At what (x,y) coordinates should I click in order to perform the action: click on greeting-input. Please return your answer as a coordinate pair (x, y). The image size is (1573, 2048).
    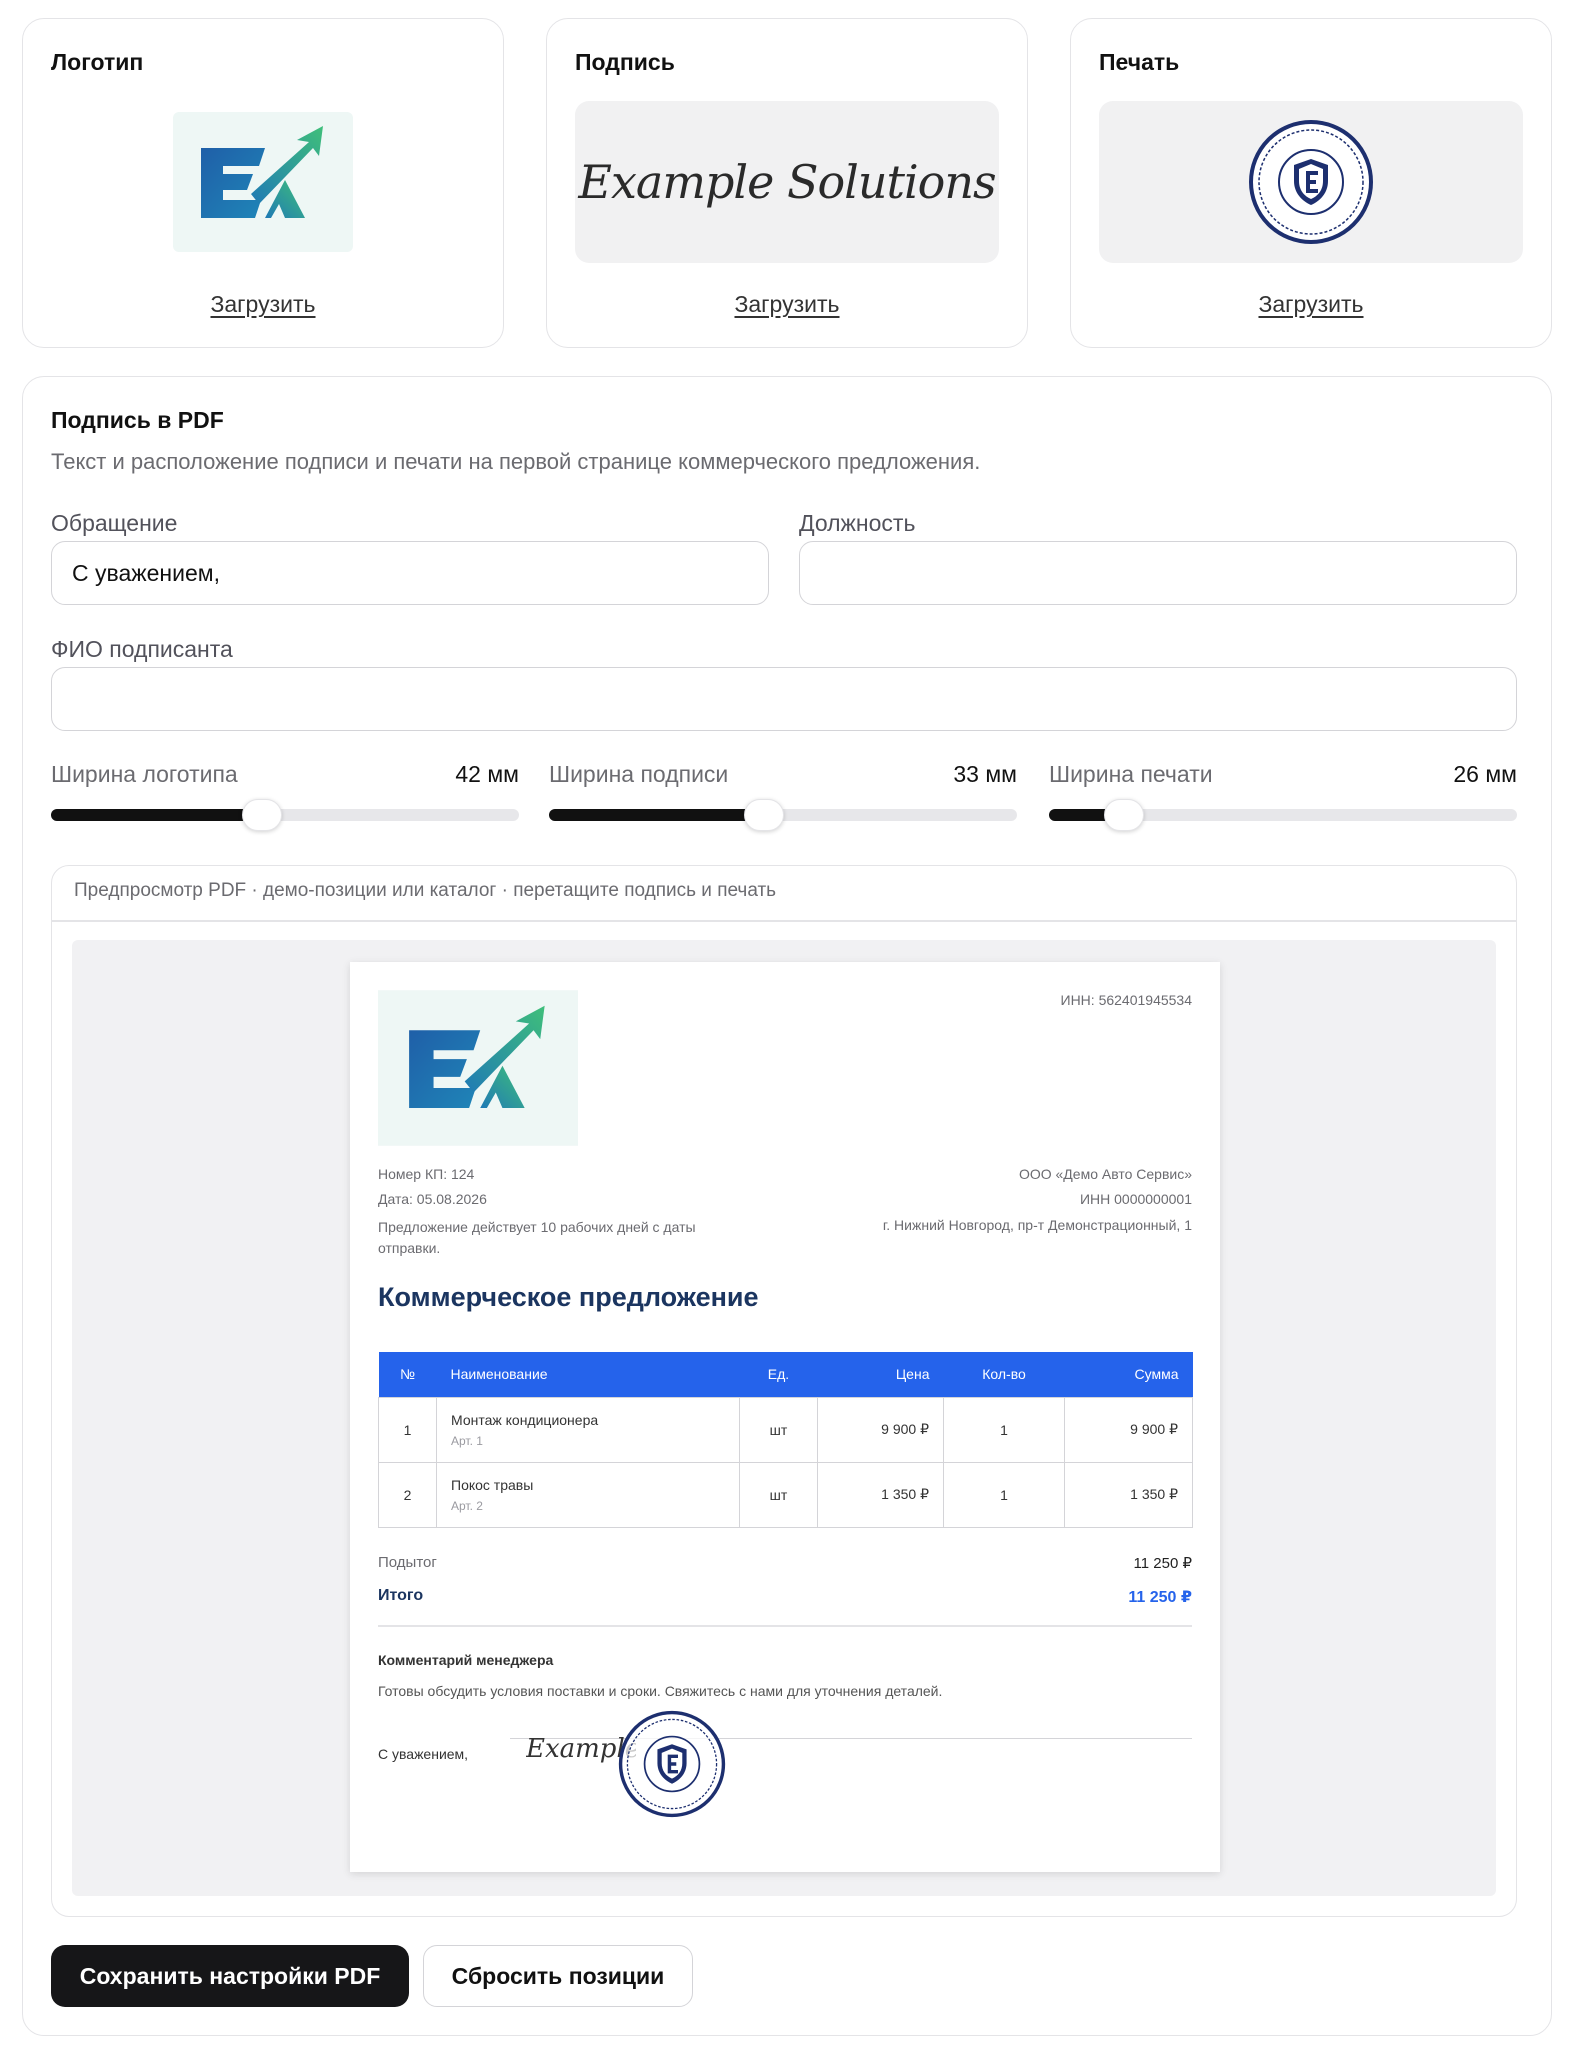
    Looking at the image, I should click on (410, 573).